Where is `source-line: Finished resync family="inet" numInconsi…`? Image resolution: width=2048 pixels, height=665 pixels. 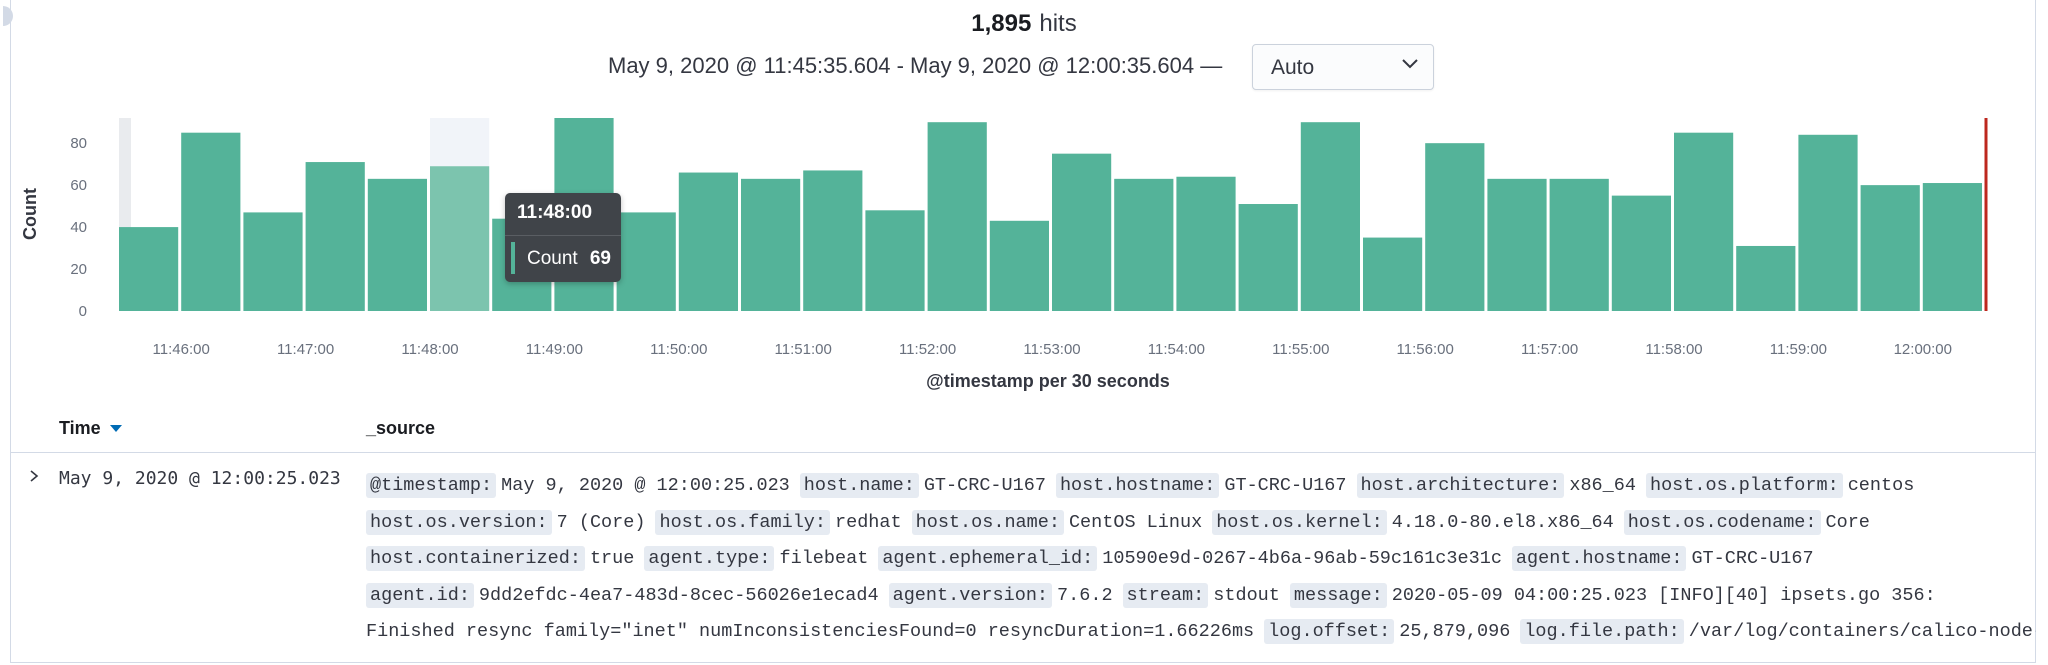 source-line: Finished resync family="inet" numInconsi… is located at coordinates (1201, 632).